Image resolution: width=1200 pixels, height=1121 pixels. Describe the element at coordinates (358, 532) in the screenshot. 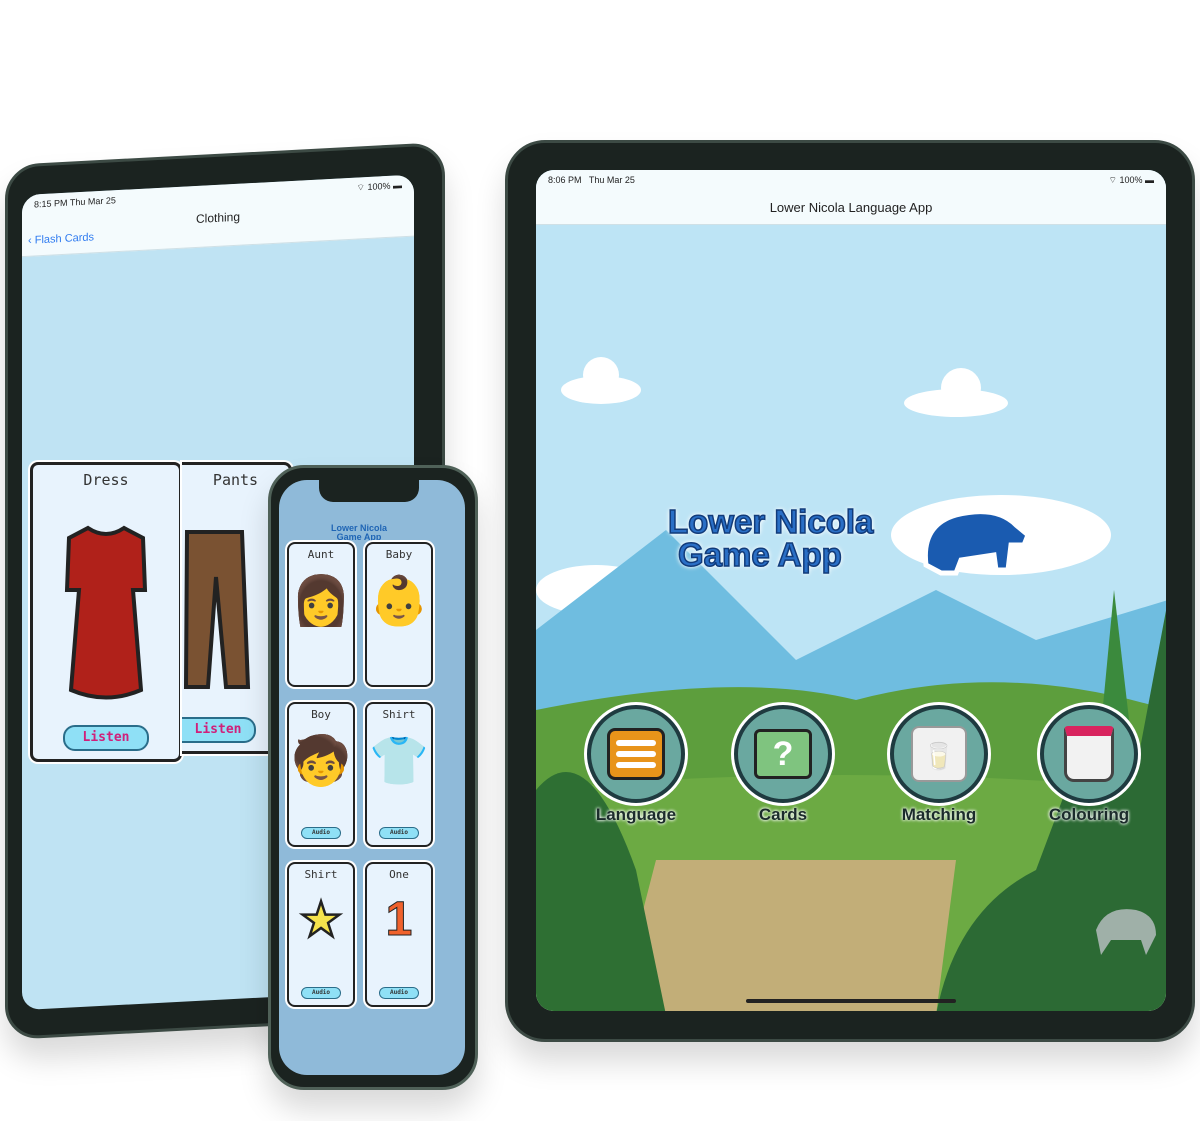

I see `app-logo: Lower Nicola Game App` at that location.